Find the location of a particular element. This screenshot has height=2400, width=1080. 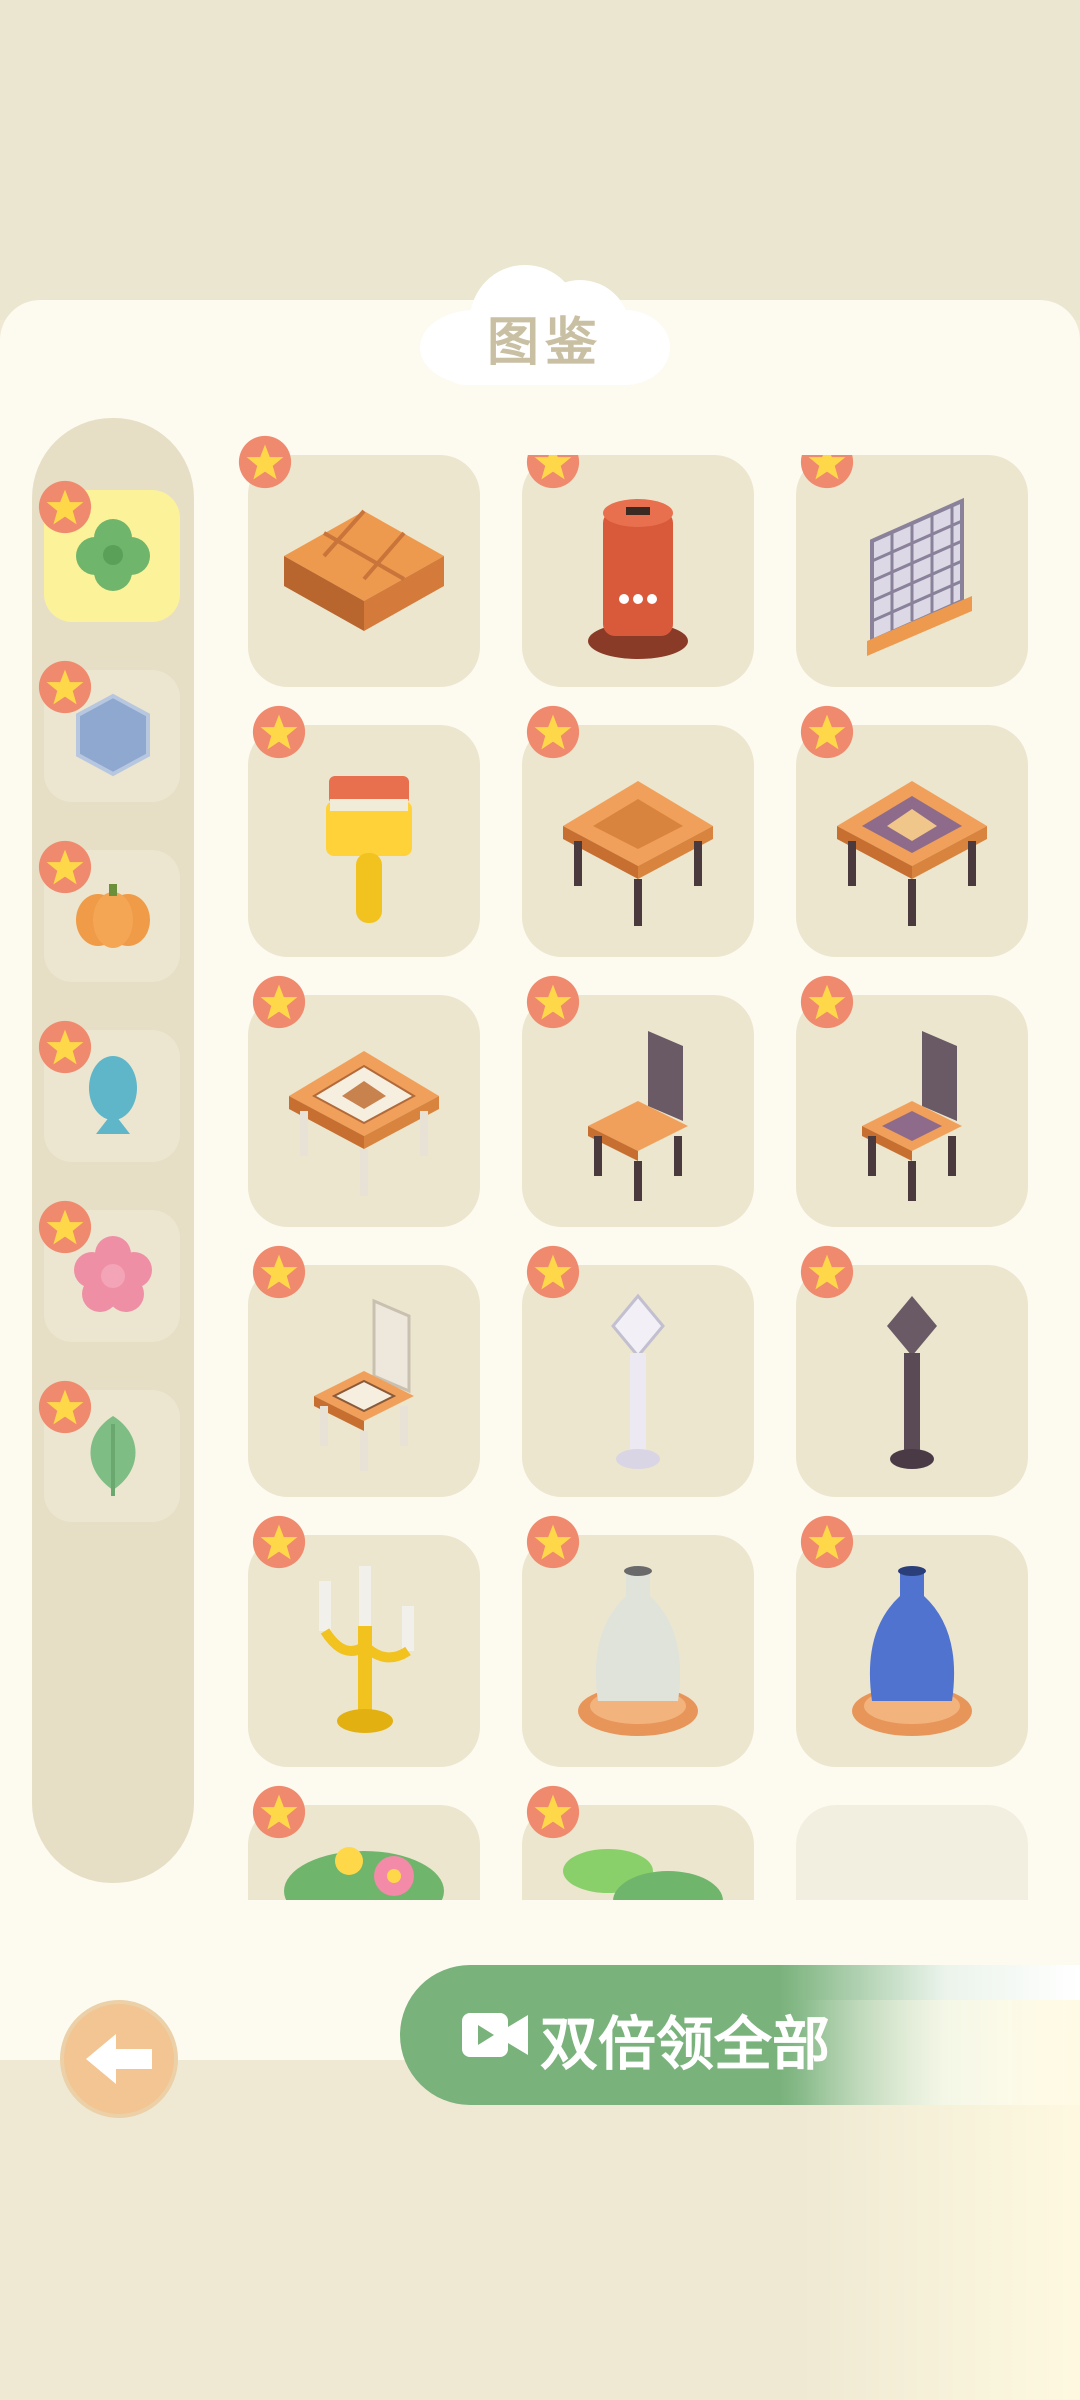

corner-glow is located at coordinates (940, 2200).